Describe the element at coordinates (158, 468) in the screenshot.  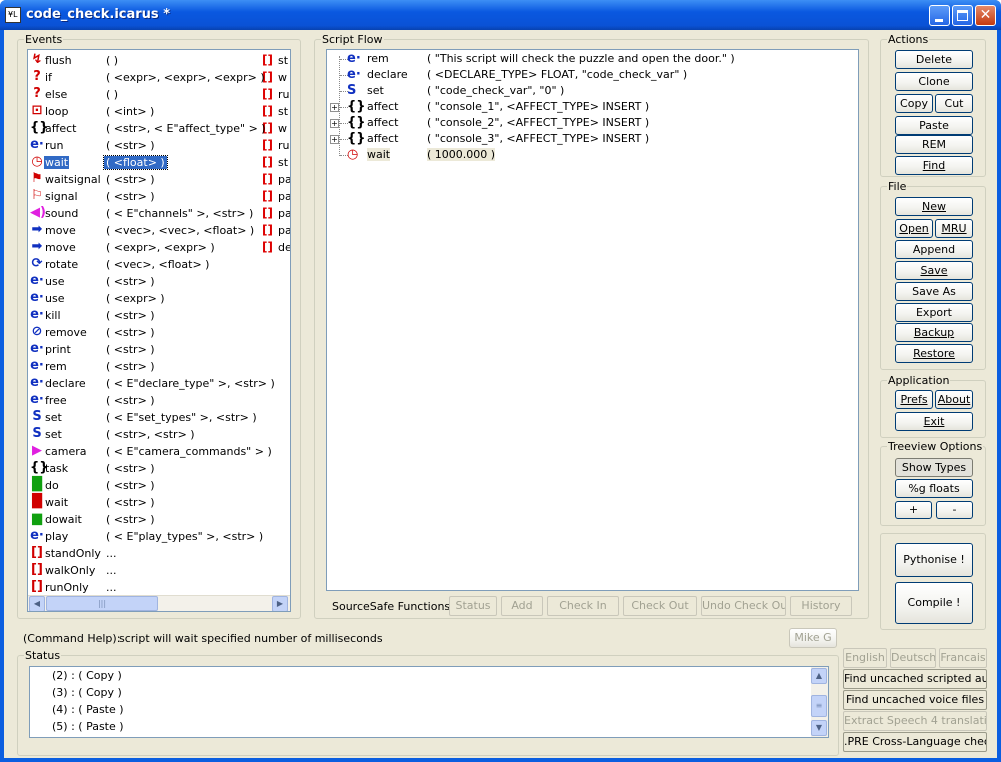
I see `event-item-task: {} task ( <str> )` at that location.